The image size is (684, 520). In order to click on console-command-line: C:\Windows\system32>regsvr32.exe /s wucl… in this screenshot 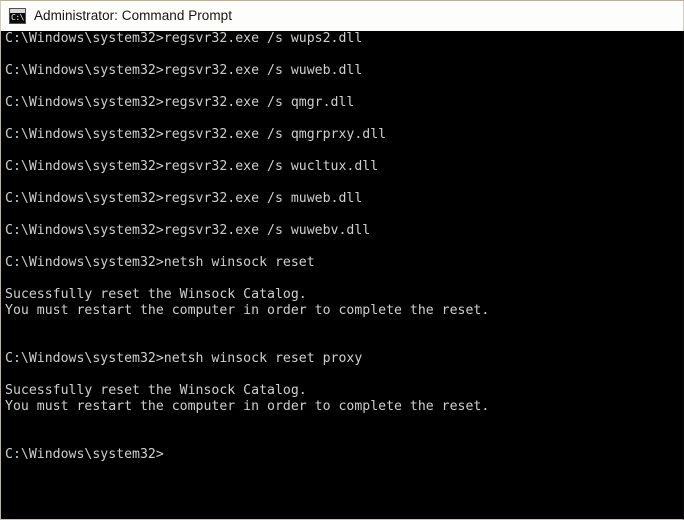, I will do `click(192, 166)`.